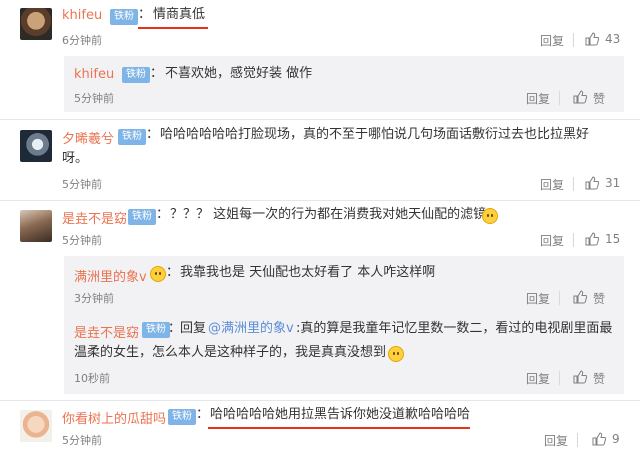 This screenshot has width=640, height=462. I want to click on like-count: 15, so click(612, 239).